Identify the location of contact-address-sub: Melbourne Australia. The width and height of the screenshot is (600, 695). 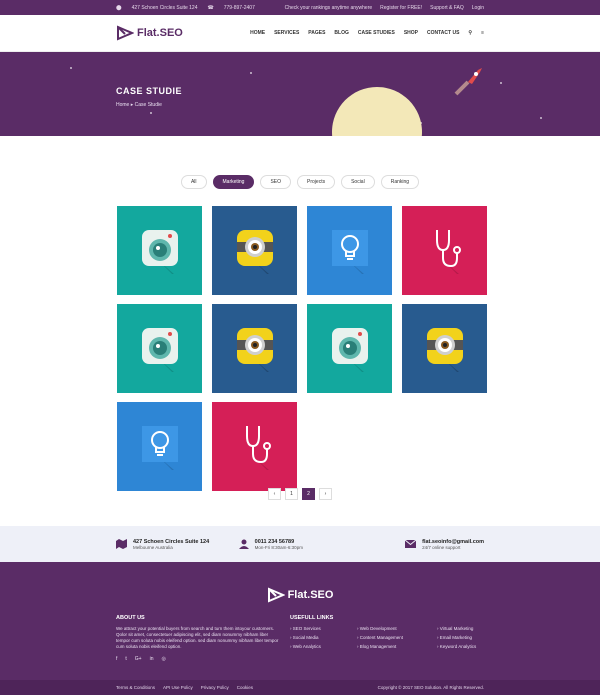
(153, 547).